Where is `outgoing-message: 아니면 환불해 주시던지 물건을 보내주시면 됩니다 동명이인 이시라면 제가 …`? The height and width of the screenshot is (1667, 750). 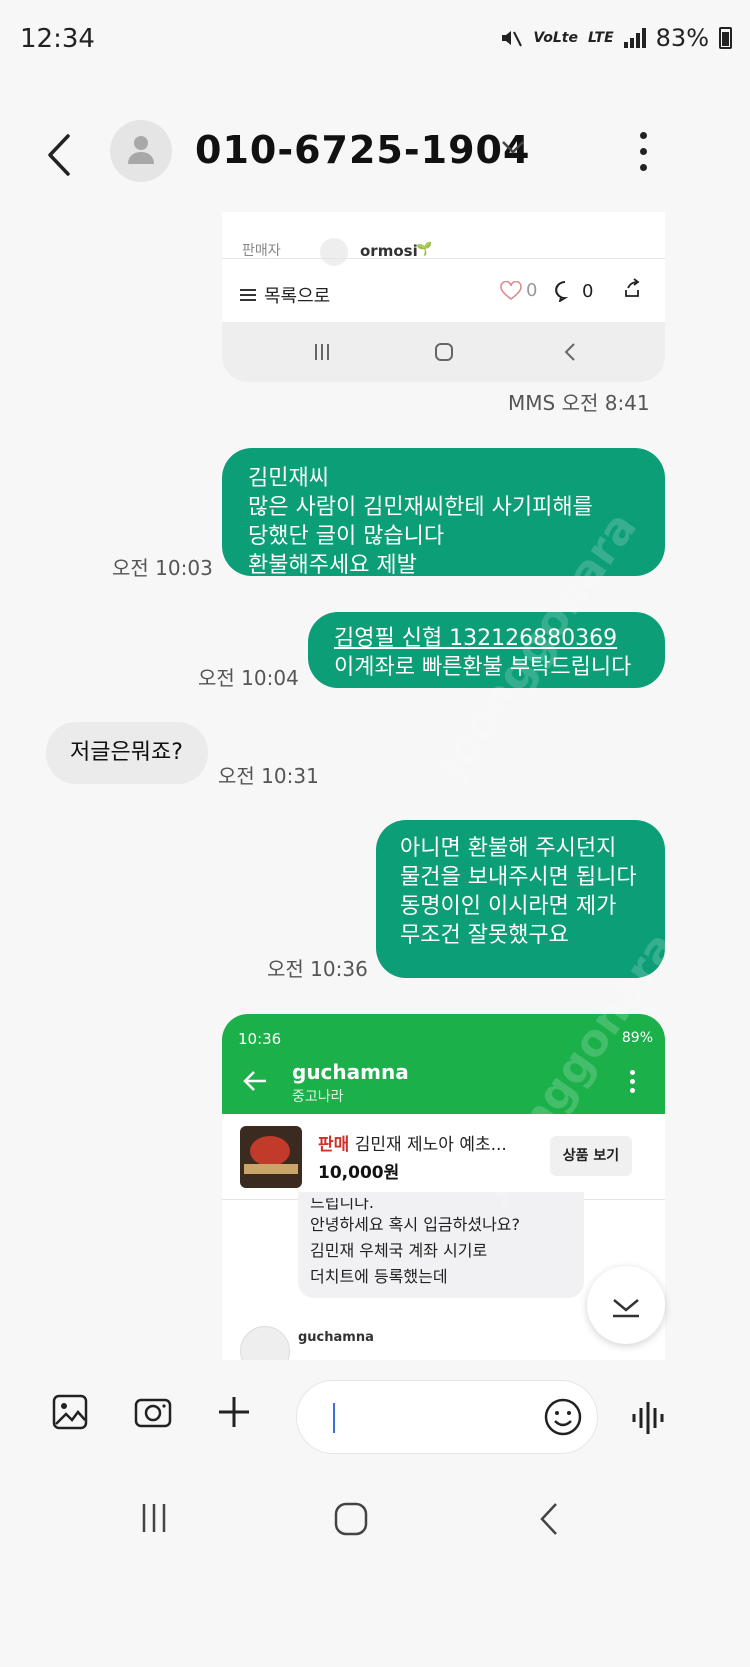
outgoing-message: 아니면 환불해 주시던지 물건을 보내주시면 됩니다 동명이인 이시라면 제가 … is located at coordinates (520, 899).